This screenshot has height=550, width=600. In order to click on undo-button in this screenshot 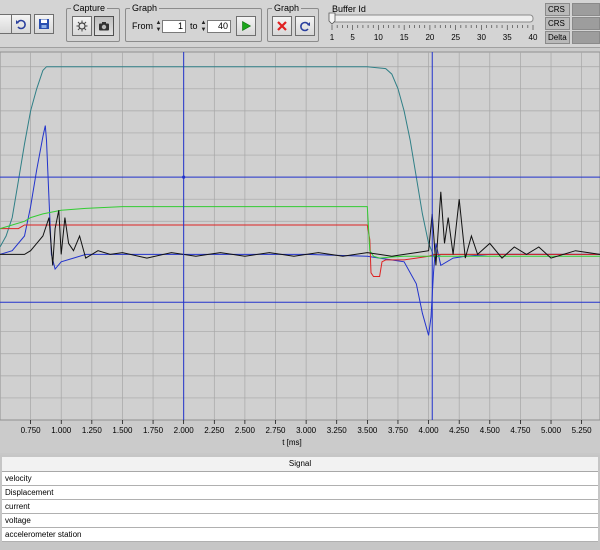, I will do `click(21, 24)`.